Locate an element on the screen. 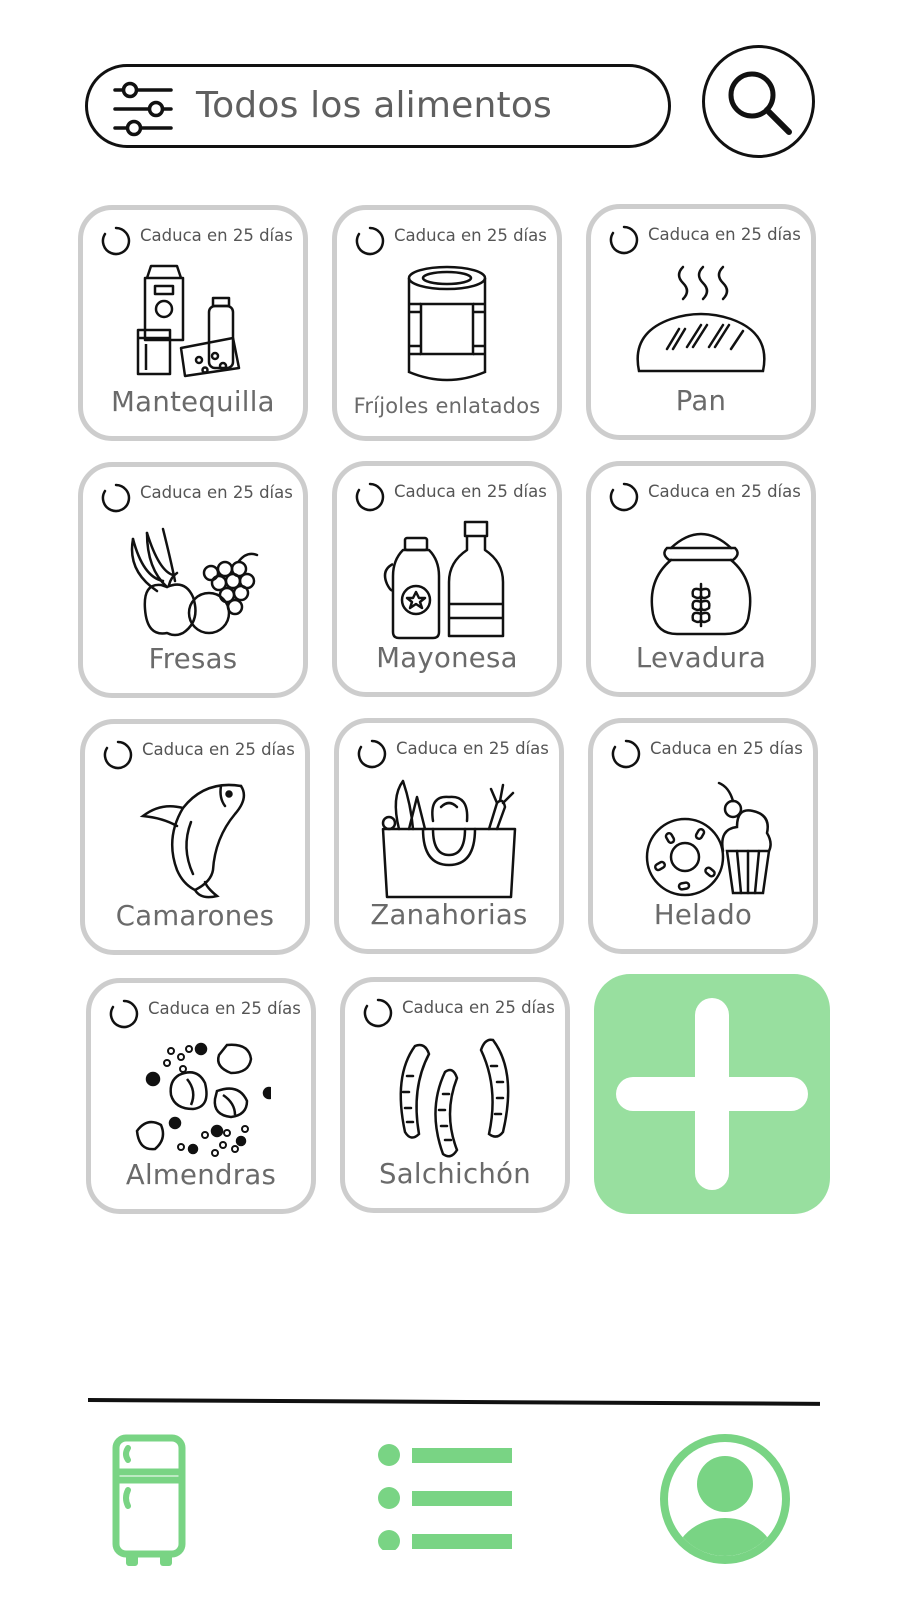  canned-food-icon is located at coordinates (447, 323).